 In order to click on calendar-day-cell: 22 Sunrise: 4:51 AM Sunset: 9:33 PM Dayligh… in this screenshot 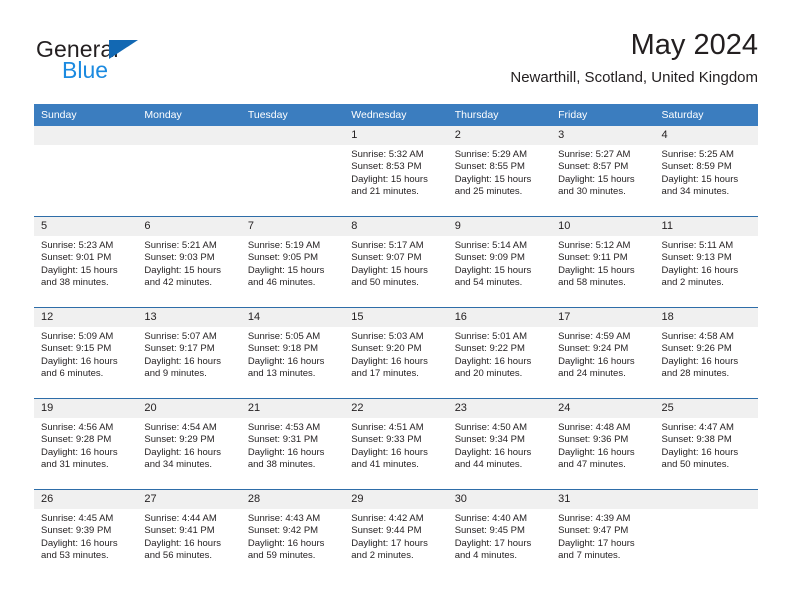, I will do `click(396, 444)`.